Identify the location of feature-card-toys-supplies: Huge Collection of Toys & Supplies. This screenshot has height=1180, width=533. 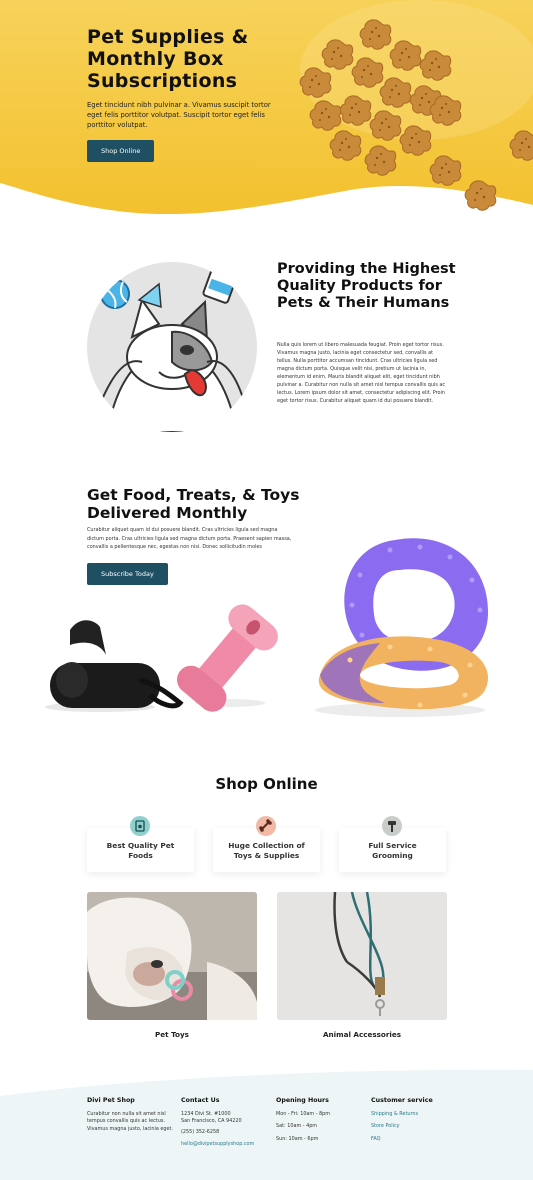
(266, 844).